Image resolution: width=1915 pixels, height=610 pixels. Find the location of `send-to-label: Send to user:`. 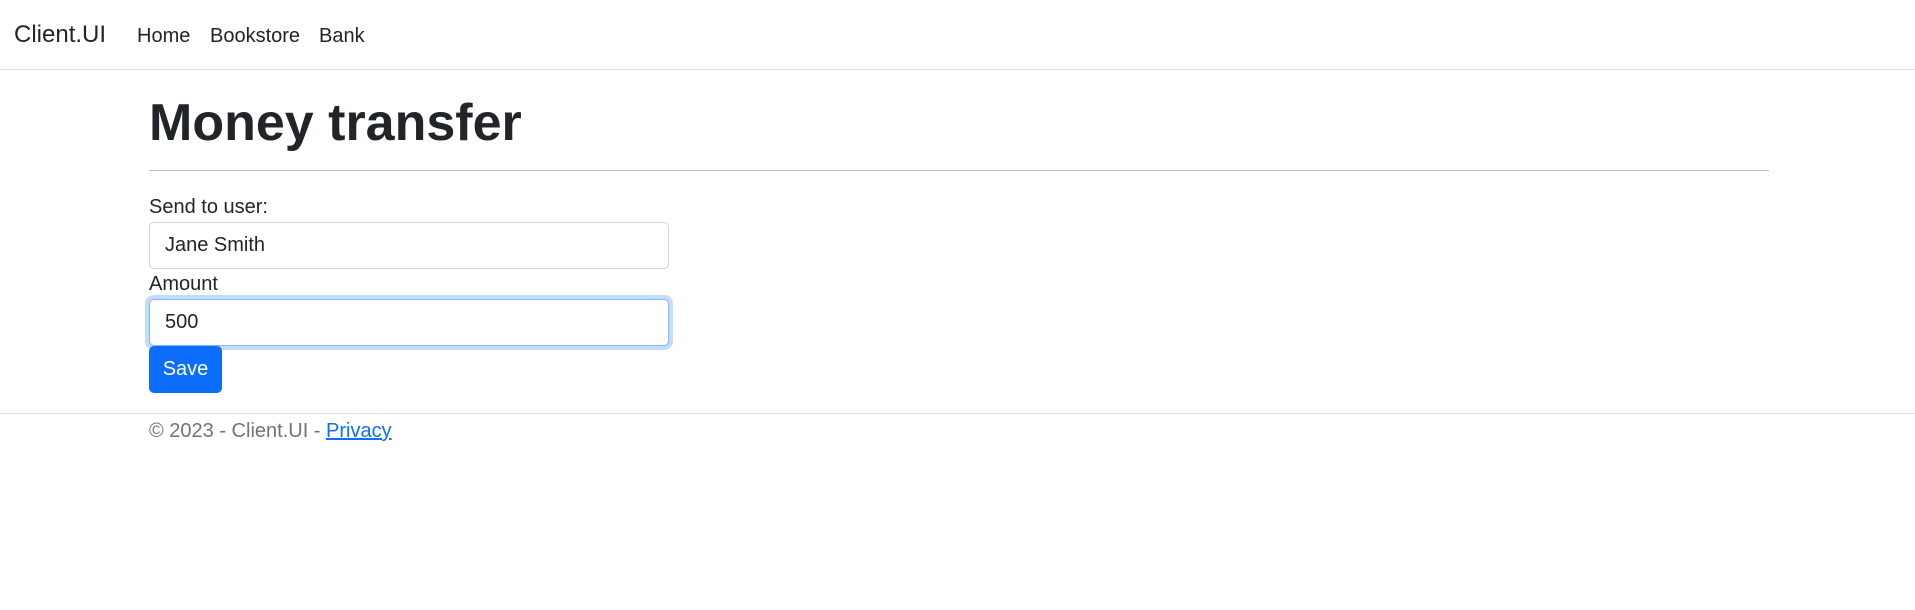

send-to-label: Send to user: is located at coordinates (208, 207).